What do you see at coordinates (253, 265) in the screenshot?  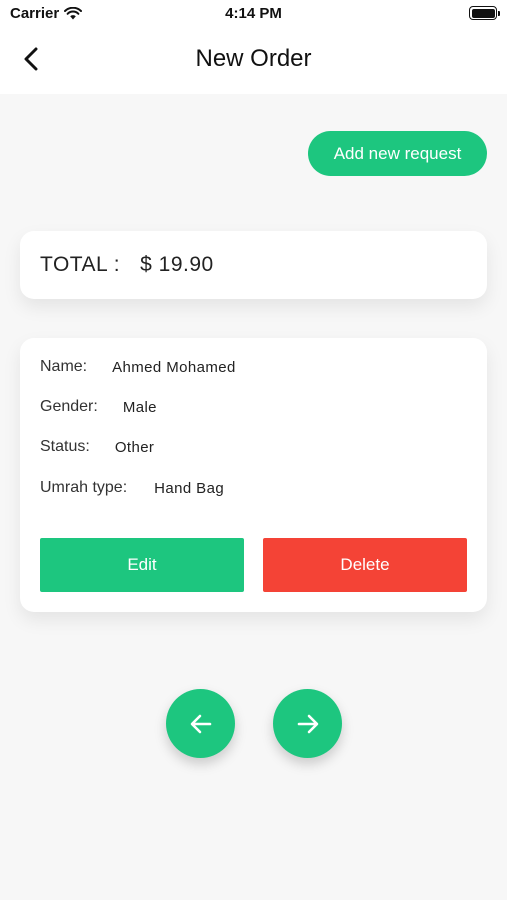 I see `total-card: TOTAL : $ 19.90` at bounding box center [253, 265].